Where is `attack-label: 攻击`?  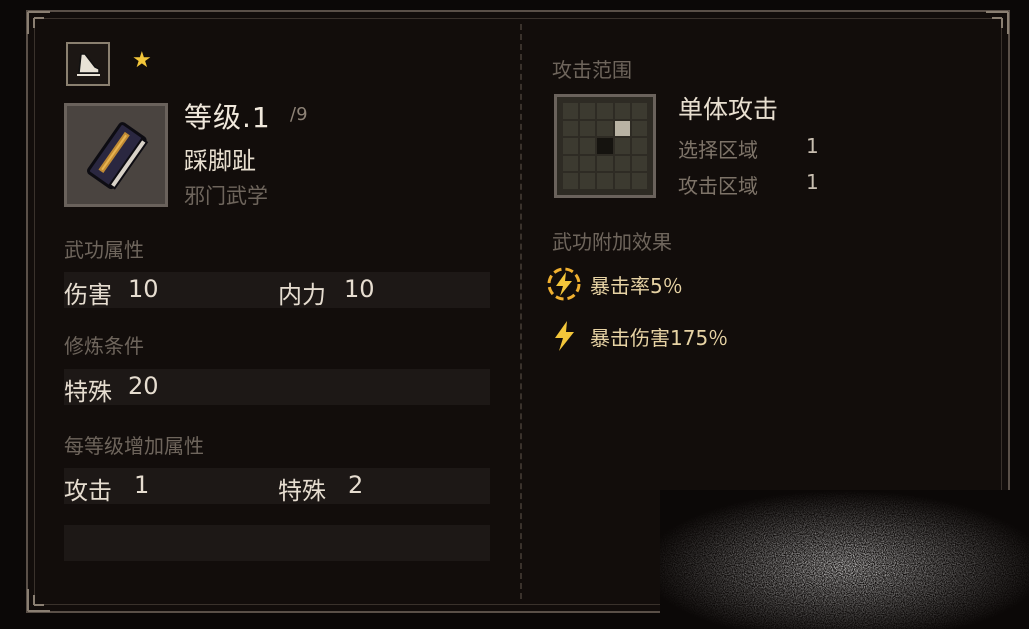
attack-label: 攻击 is located at coordinates (88, 491).